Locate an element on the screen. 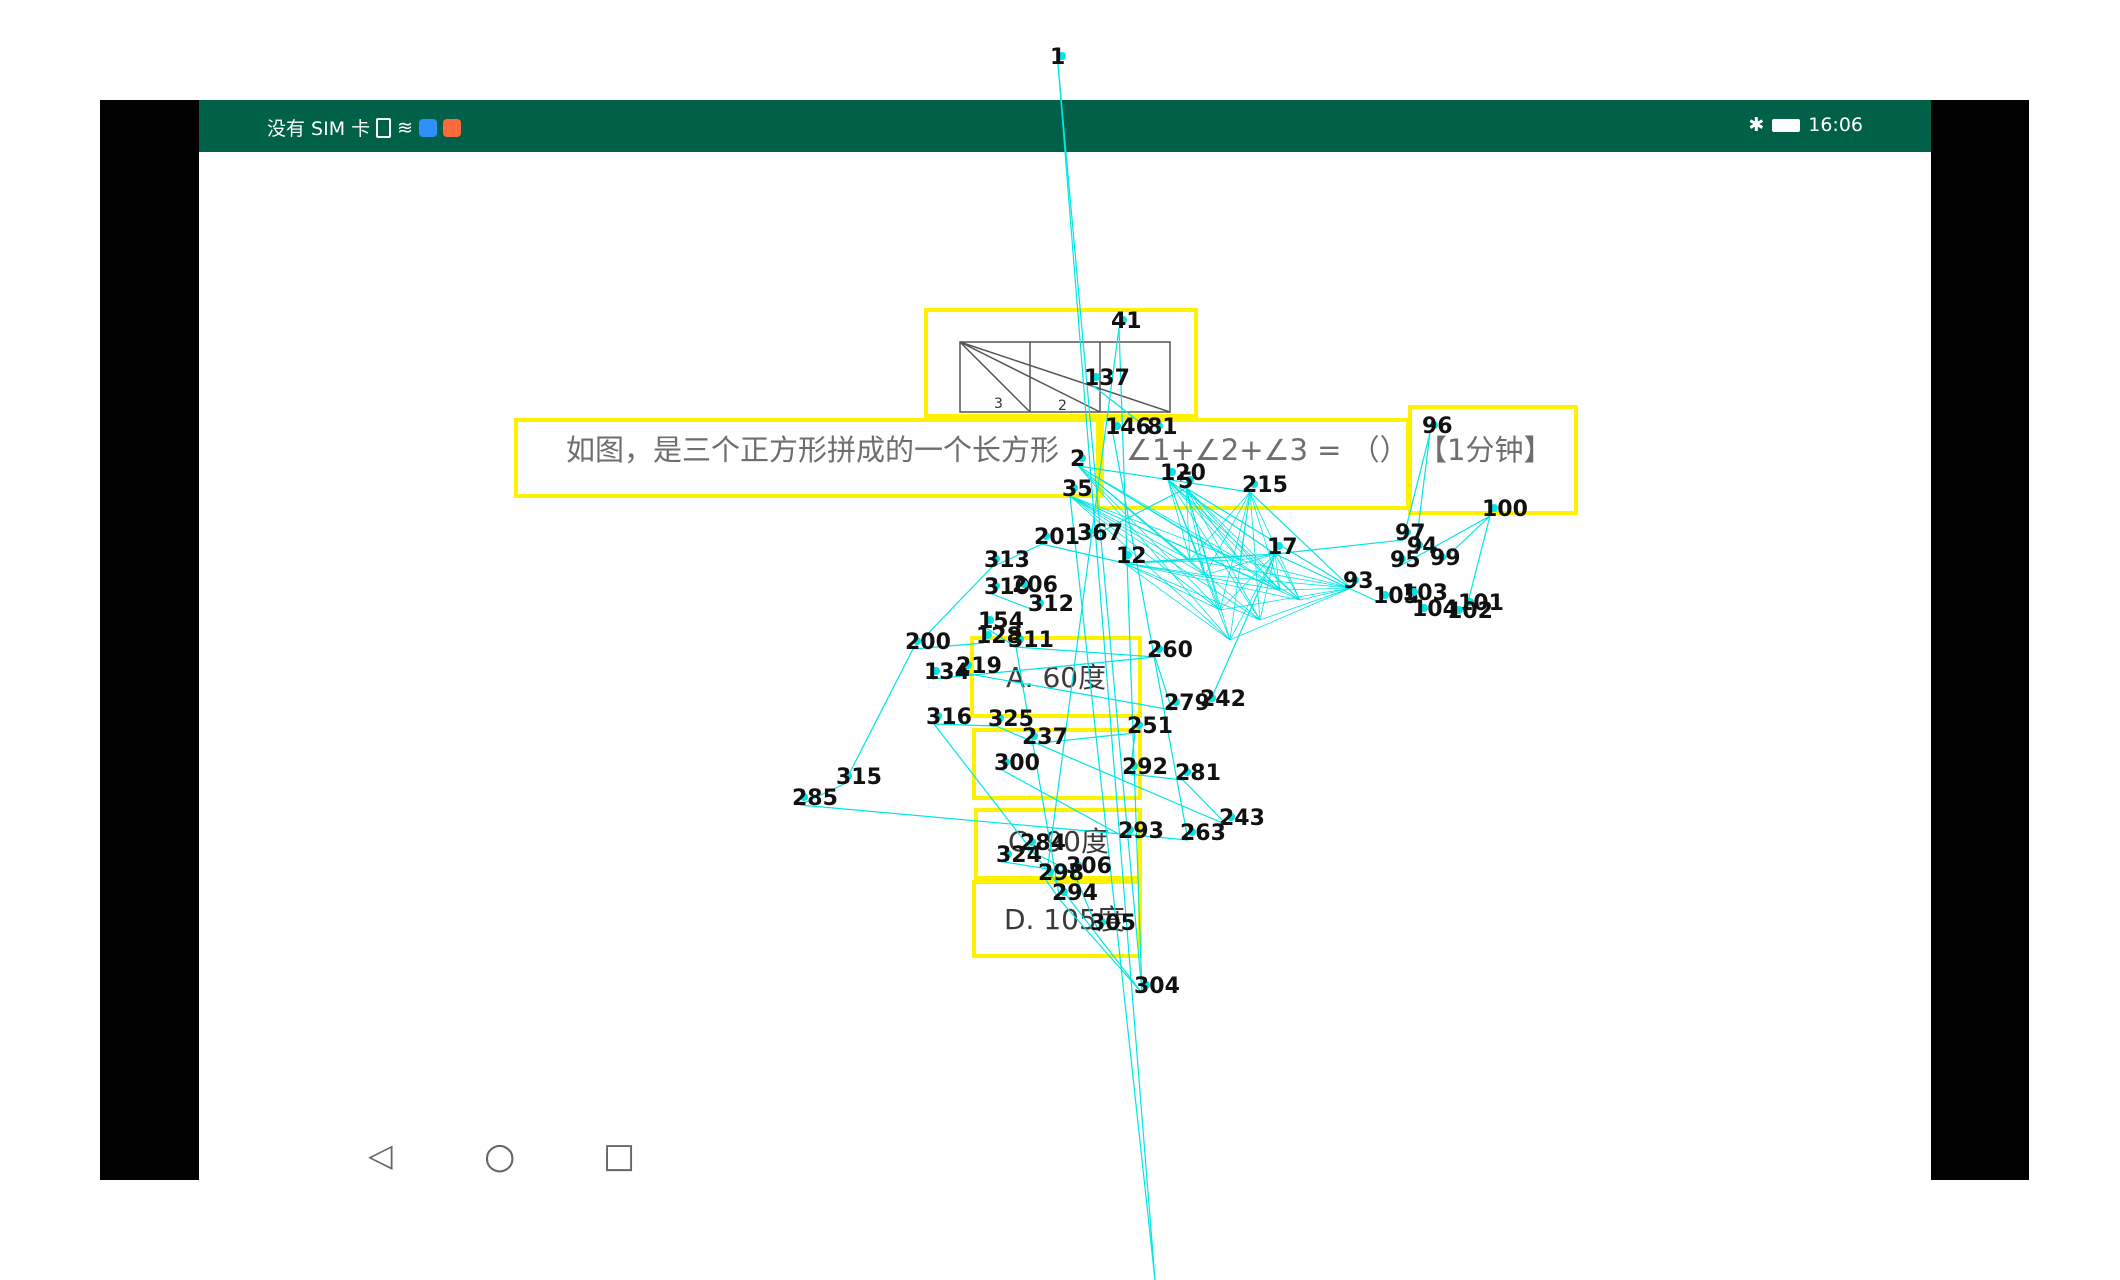 The image size is (2120, 1280). overlay-node-label: 293 is located at coordinates (1141, 831).